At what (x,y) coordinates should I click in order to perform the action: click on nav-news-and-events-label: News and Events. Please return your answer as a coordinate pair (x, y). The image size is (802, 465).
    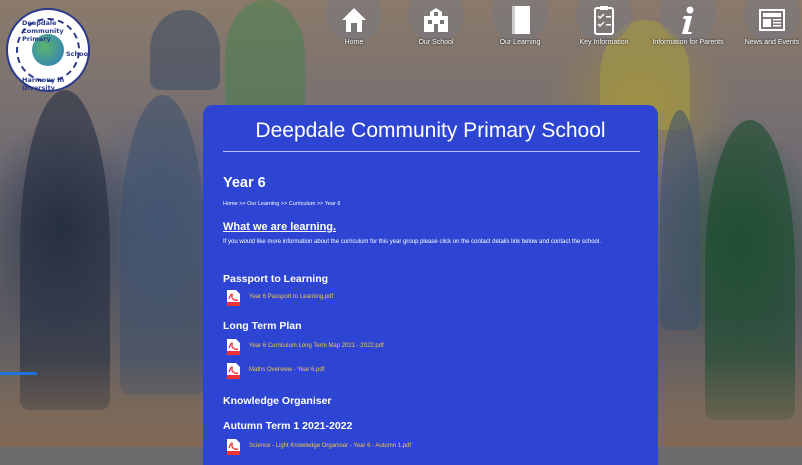
    Looking at the image, I should click on (772, 42).